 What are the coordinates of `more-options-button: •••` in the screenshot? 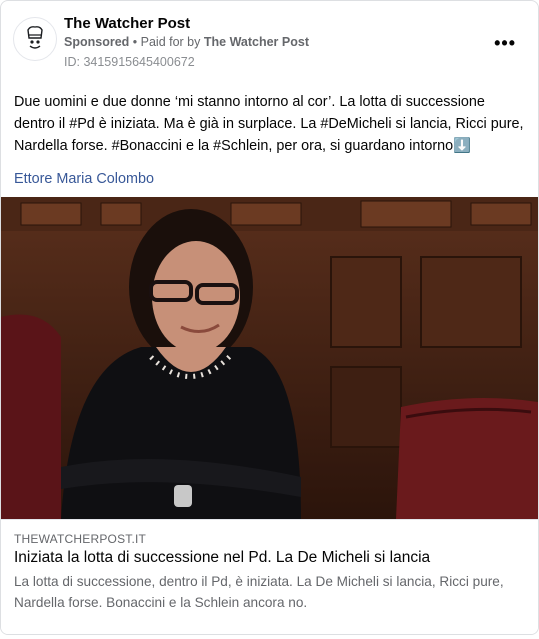 It's located at (505, 43).